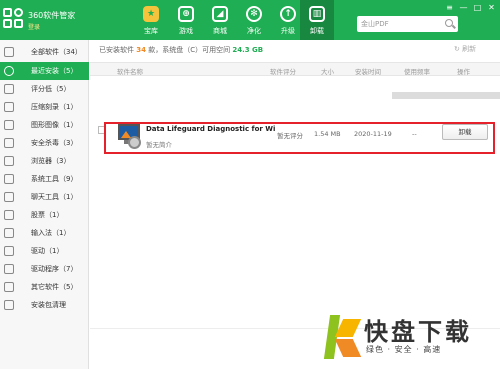 The width and height of the screenshot is (500, 369). What do you see at coordinates (9, 197) in the screenshot?
I see `chat-icon` at bounding box center [9, 197].